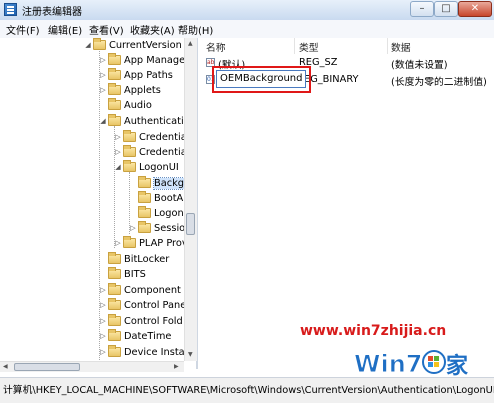 The height and width of the screenshot is (403, 494). Describe the element at coordinates (136, 75) in the screenshot. I see `tree-node: ▷ App Paths` at that location.